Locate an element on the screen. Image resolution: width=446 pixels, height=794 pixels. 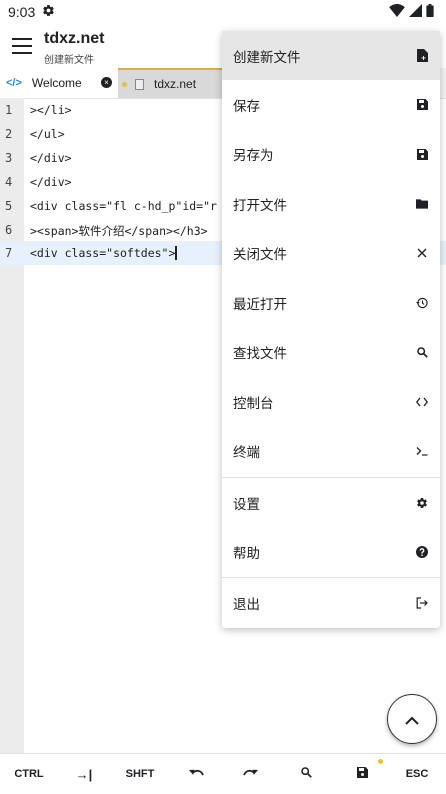
line-code: ><span>软件介绍</span></h3> is located at coordinates (119, 231).